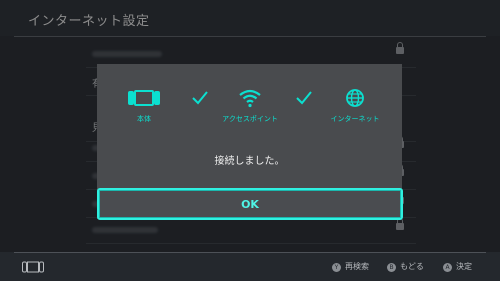  What do you see at coordinates (357, 266) in the screenshot?
I see `hint-label: 再検索` at bounding box center [357, 266].